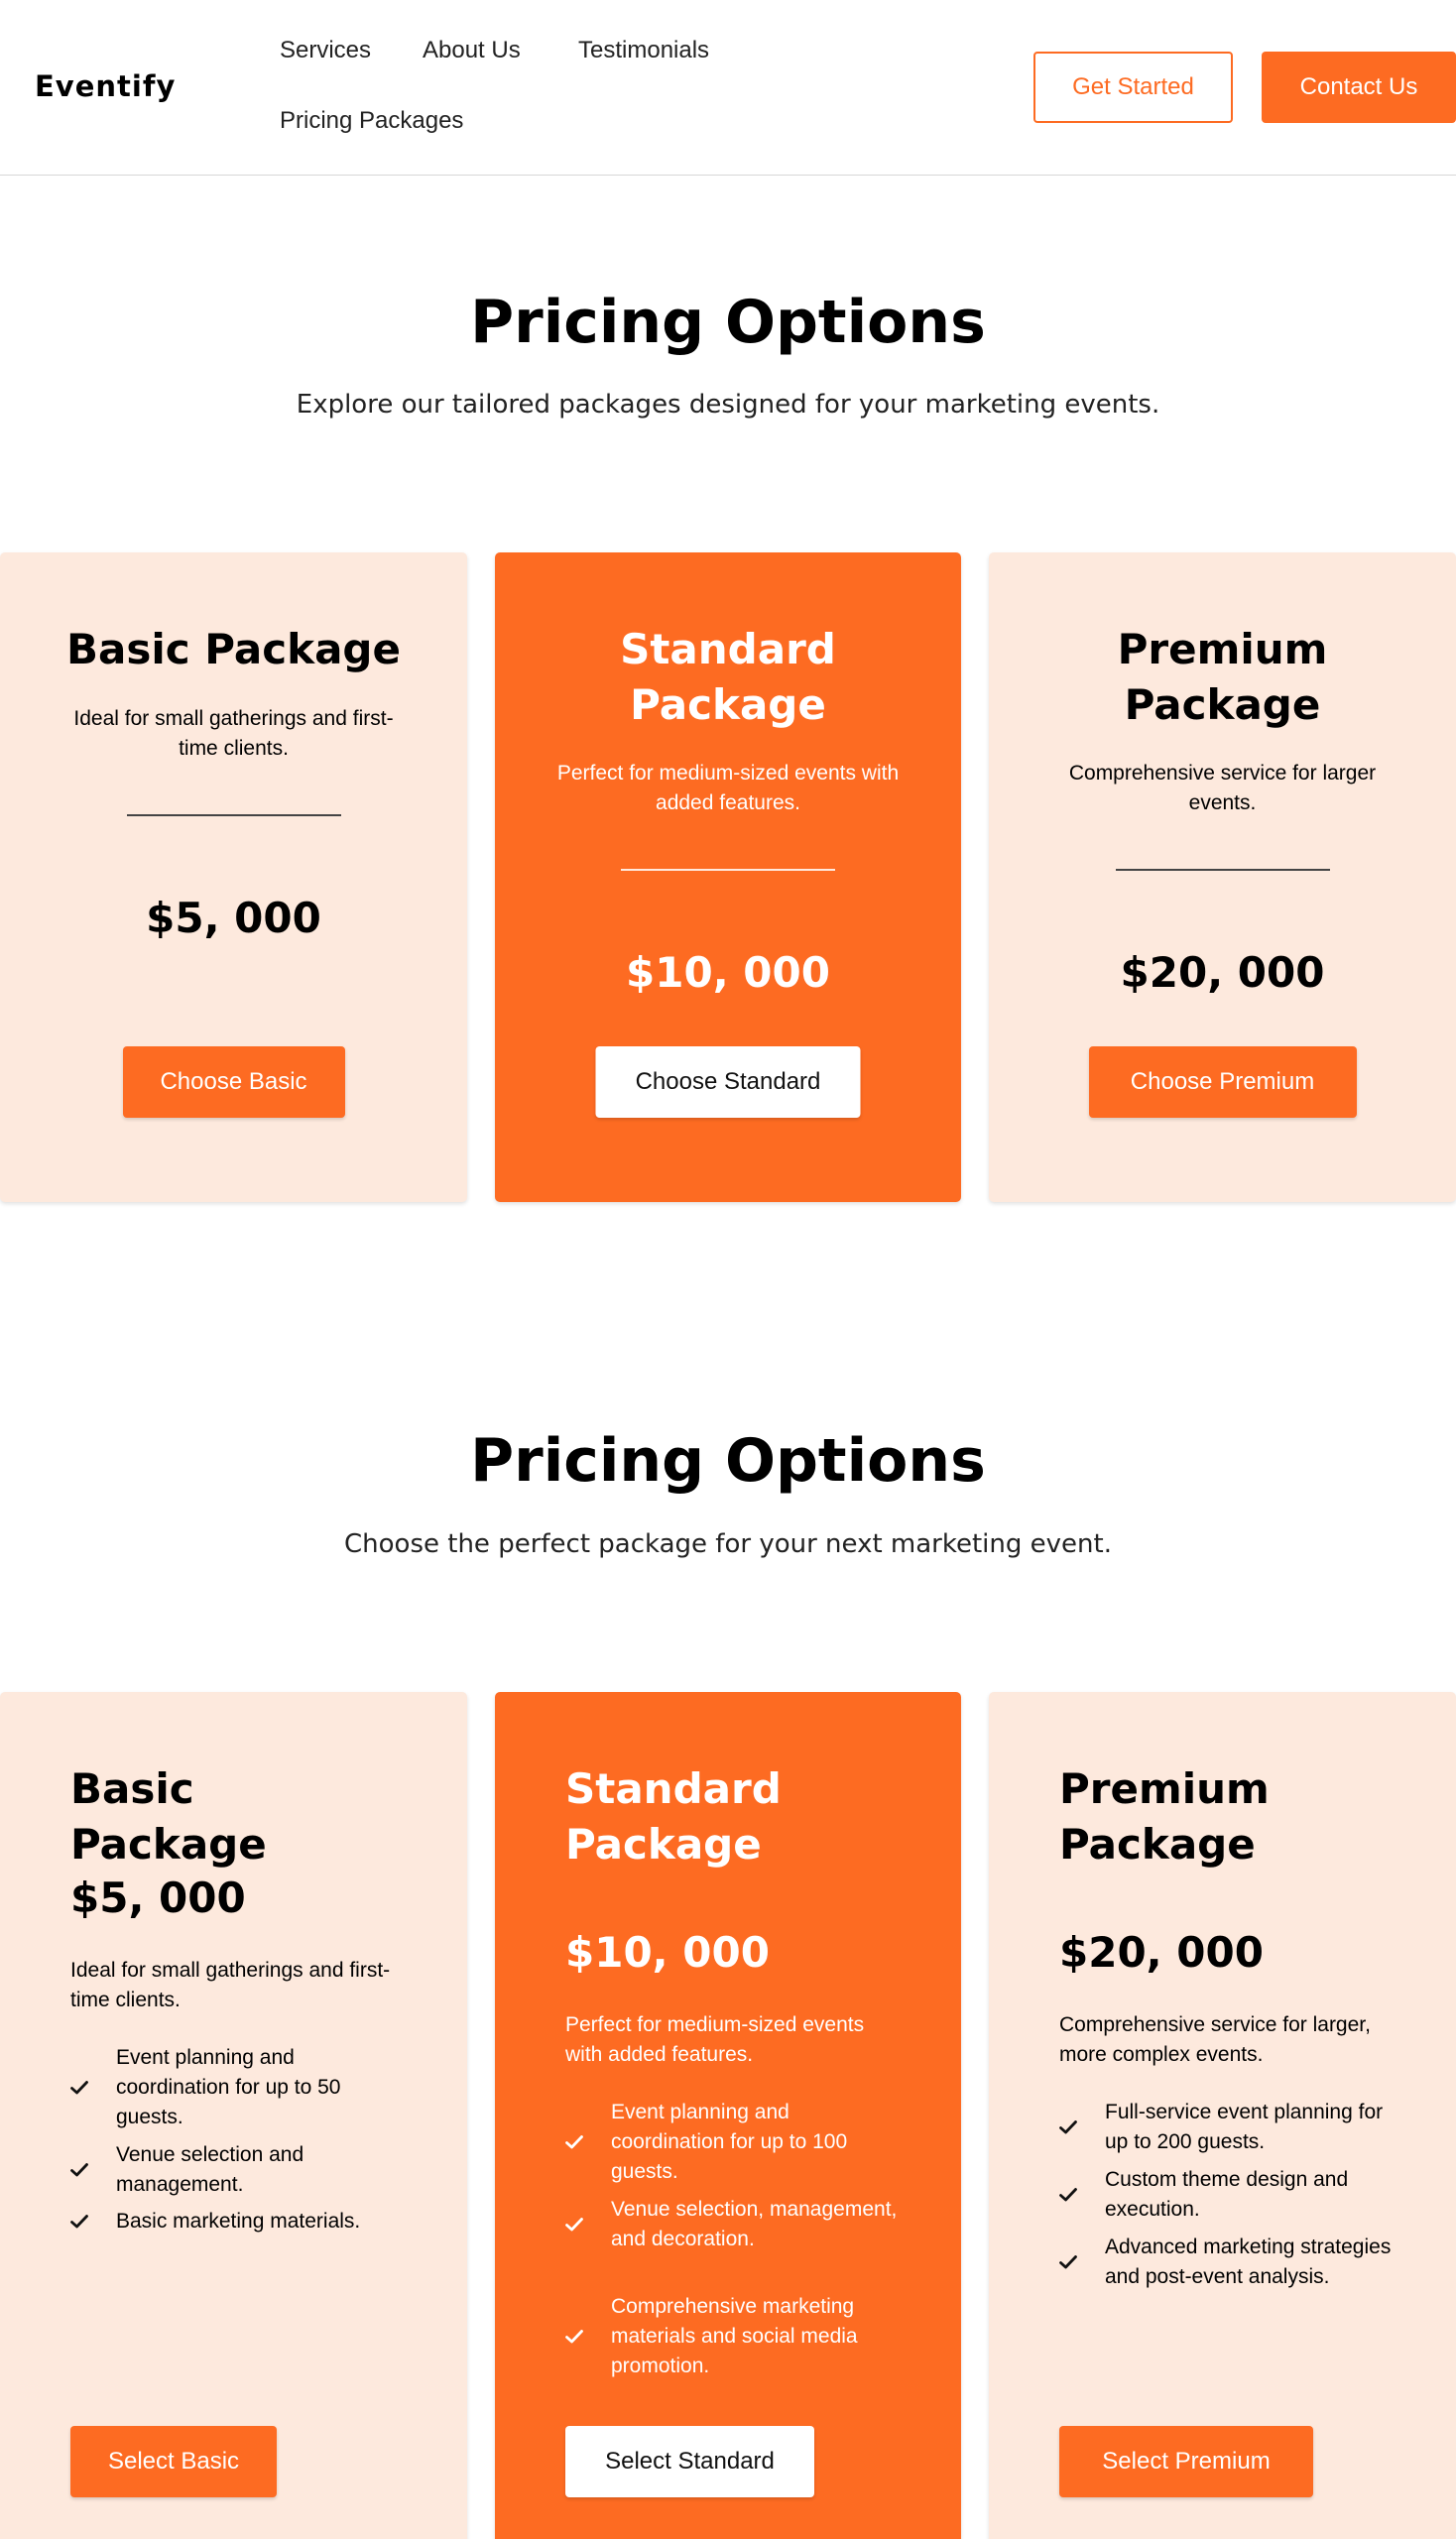 The width and height of the screenshot is (1456, 2539). Describe the element at coordinates (728, 322) in the screenshot. I see `pricing-section-1-title: Pricing Options` at that location.